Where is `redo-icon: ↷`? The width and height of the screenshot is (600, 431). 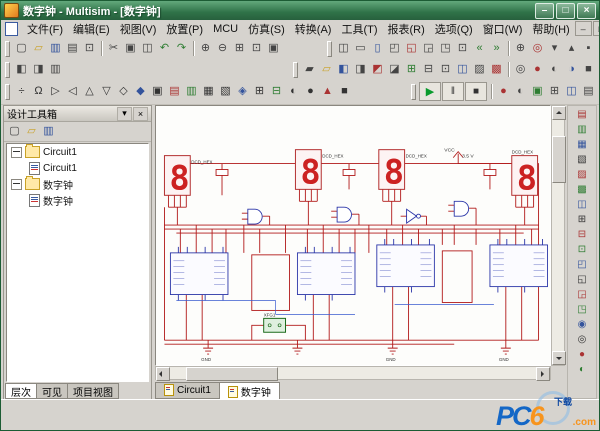
redo-icon: ↷ is located at coordinates (181, 48).